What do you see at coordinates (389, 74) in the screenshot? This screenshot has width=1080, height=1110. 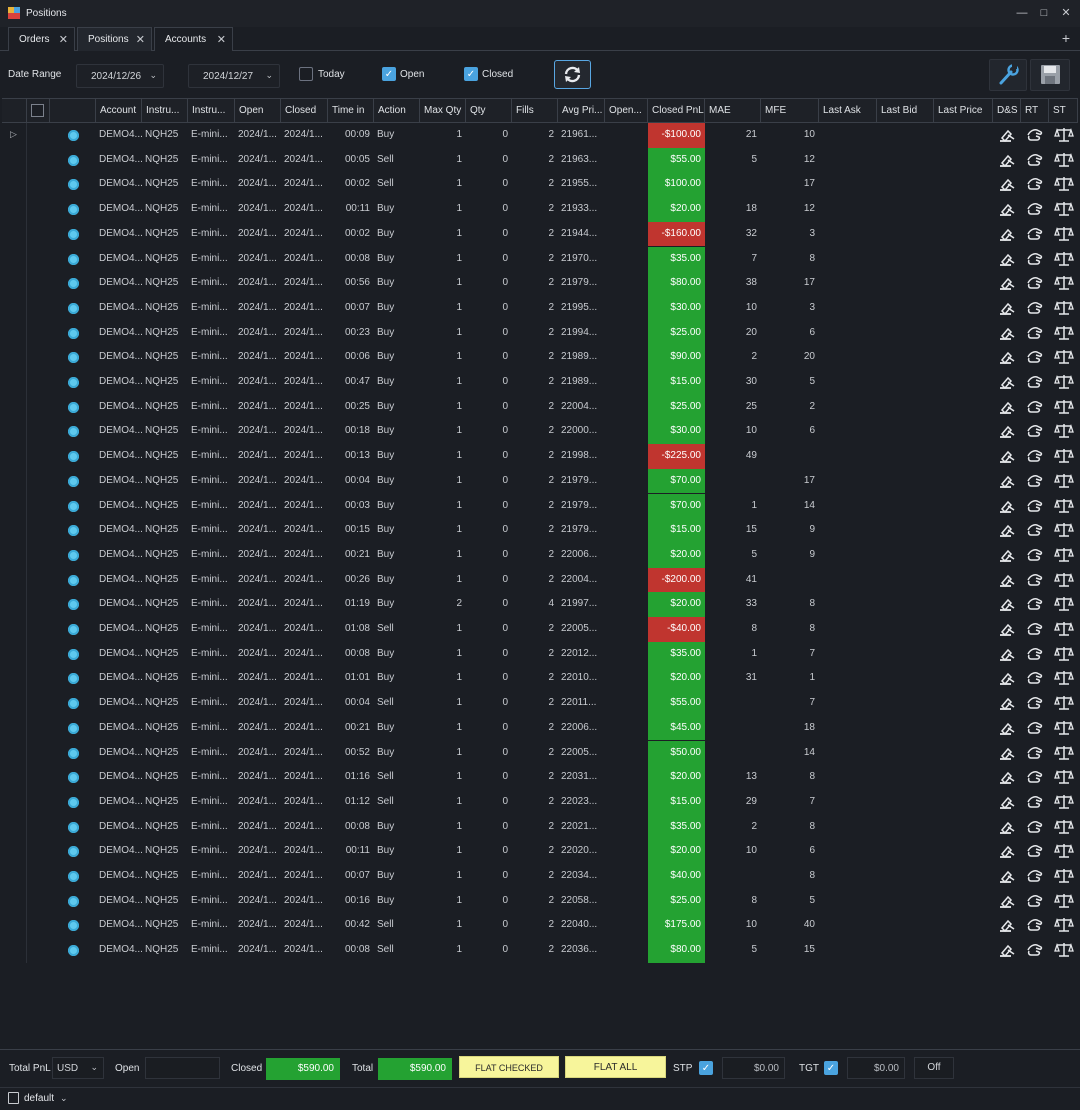 I see `open-checkbox: ✓` at bounding box center [389, 74].